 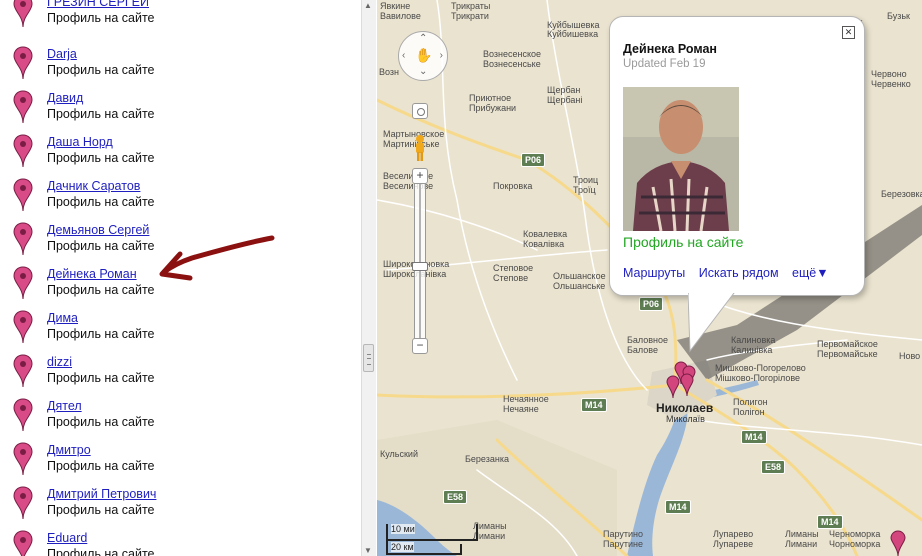 What do you see at coordinates (423, 71) in the screenshot?
I see `pan-down-icon: ⌄` at bounding box center [423, 71].